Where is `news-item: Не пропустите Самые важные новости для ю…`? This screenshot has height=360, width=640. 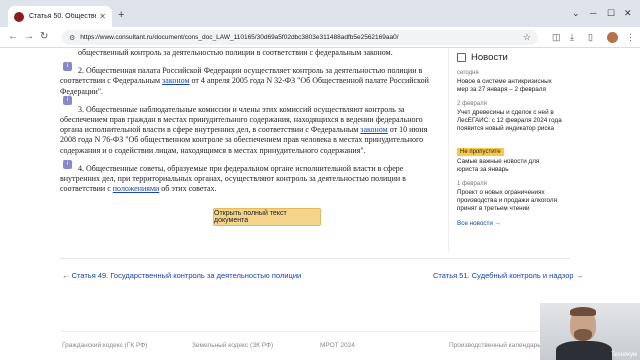
news-item: Не пропустите Самые важные новости для ю… is located at coordinates (509, 157).